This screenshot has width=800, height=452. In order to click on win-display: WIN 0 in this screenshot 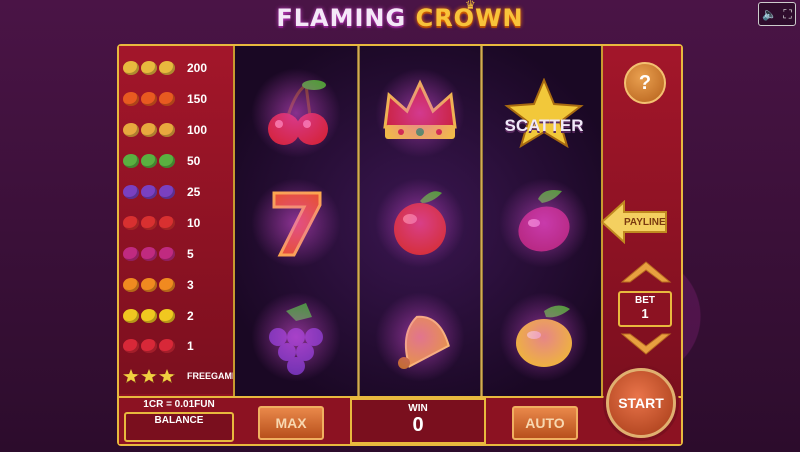, I will do `click(418, 421)`.